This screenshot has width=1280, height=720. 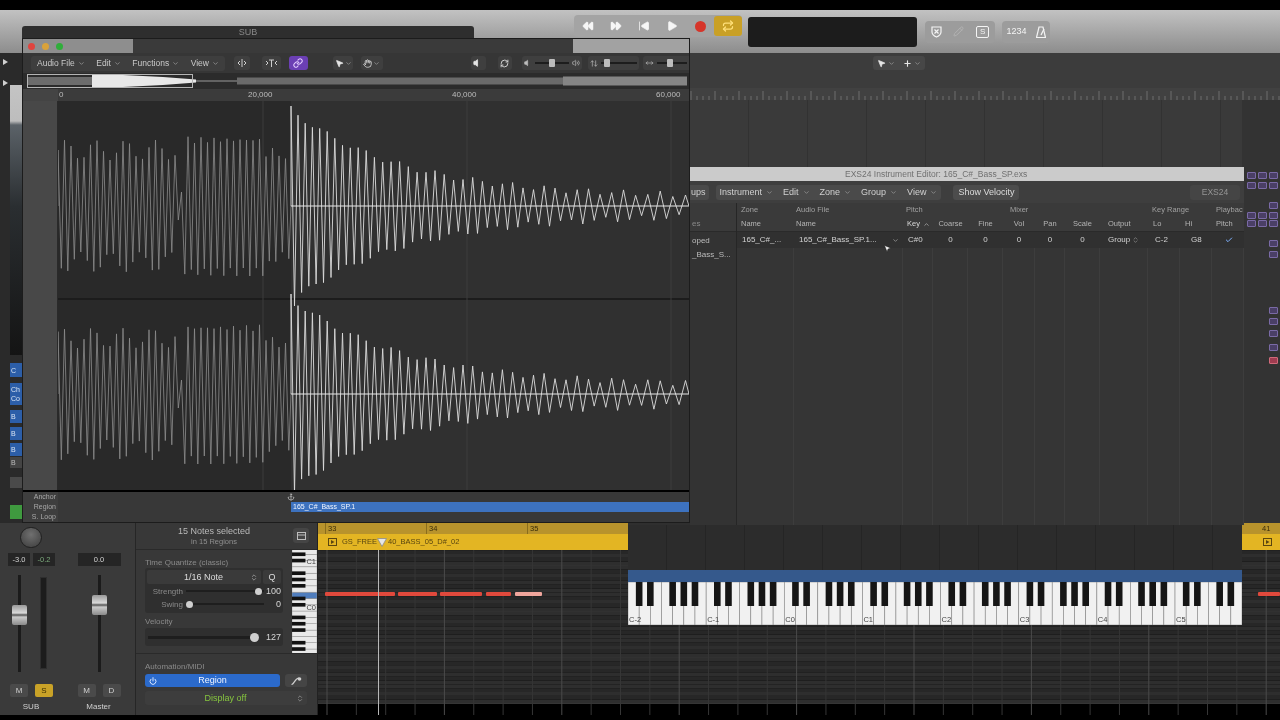 I want to click on rewind-icon, so click(x=588, y=26).